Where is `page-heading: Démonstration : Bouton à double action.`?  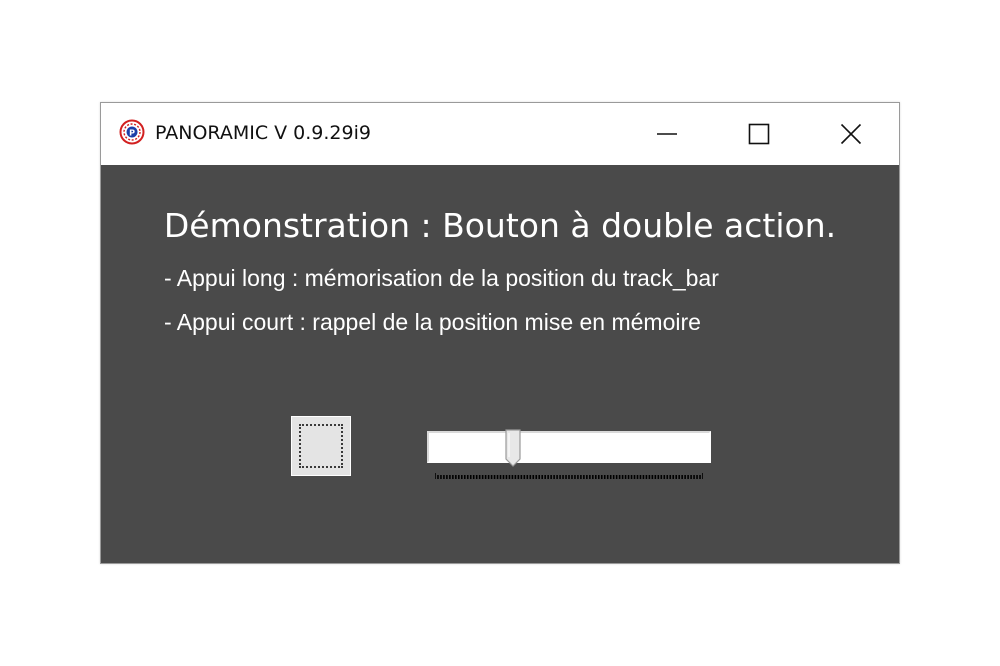
page-heading: Démonstration : Bouton à double action. is located at coordinates (500, 225).